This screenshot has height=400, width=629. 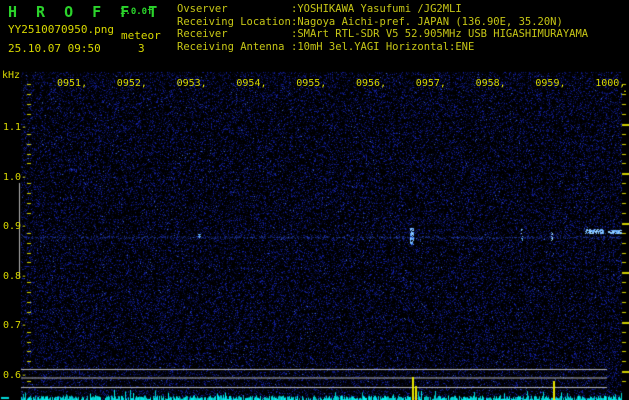 What do you see at coordinates (234, 21) in the screenshot?
I see `info-label: Receiving Location` at bounding box center [234, 21].